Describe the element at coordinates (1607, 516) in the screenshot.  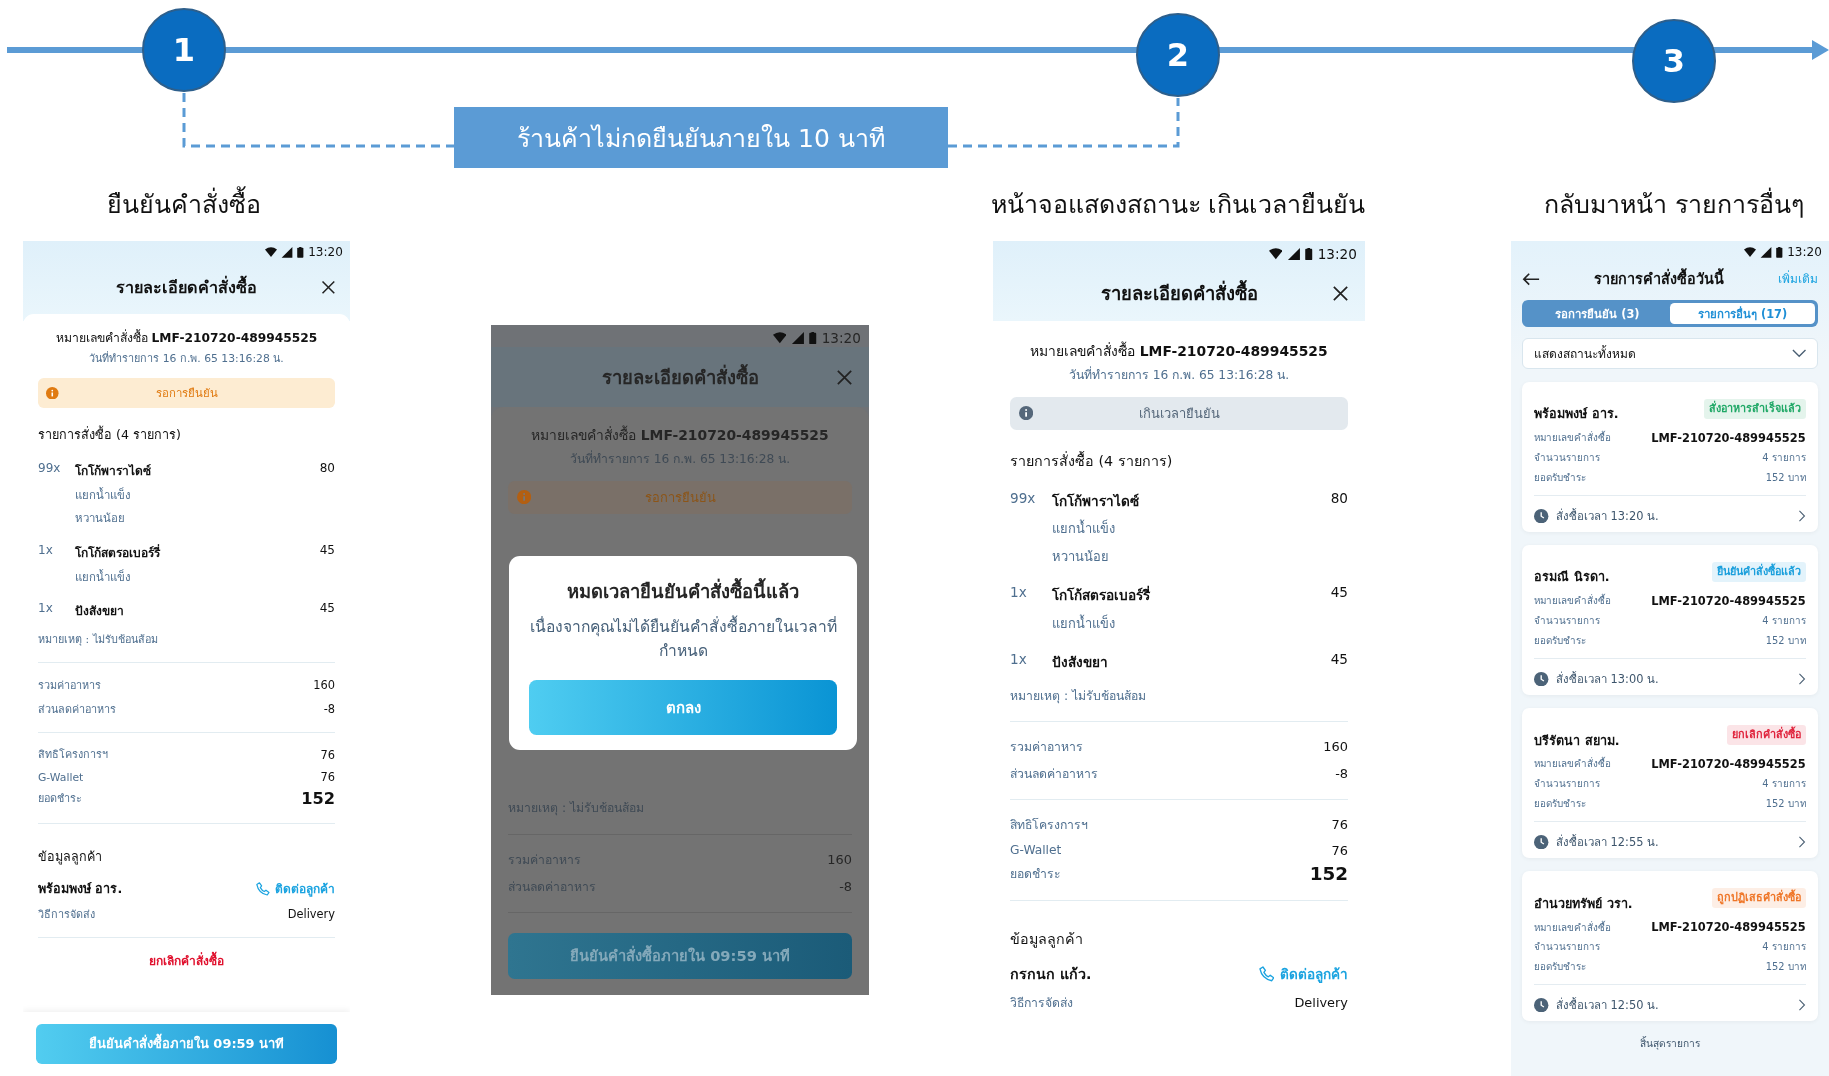
I see `order-time: สั่งซื้อเวลา 13:20 น.` at that location.